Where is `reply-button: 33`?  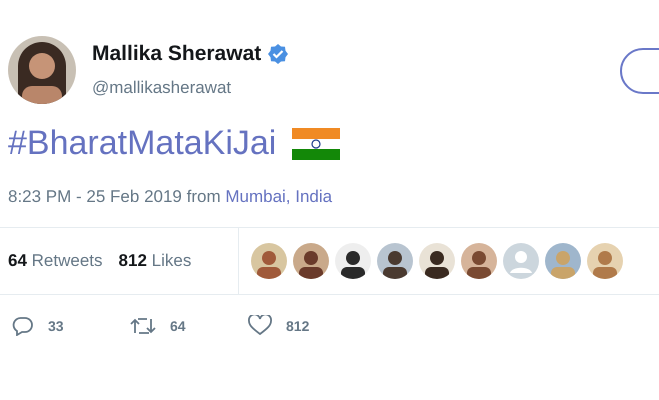 reply-button: 33 is located at coordinates (71, 325).